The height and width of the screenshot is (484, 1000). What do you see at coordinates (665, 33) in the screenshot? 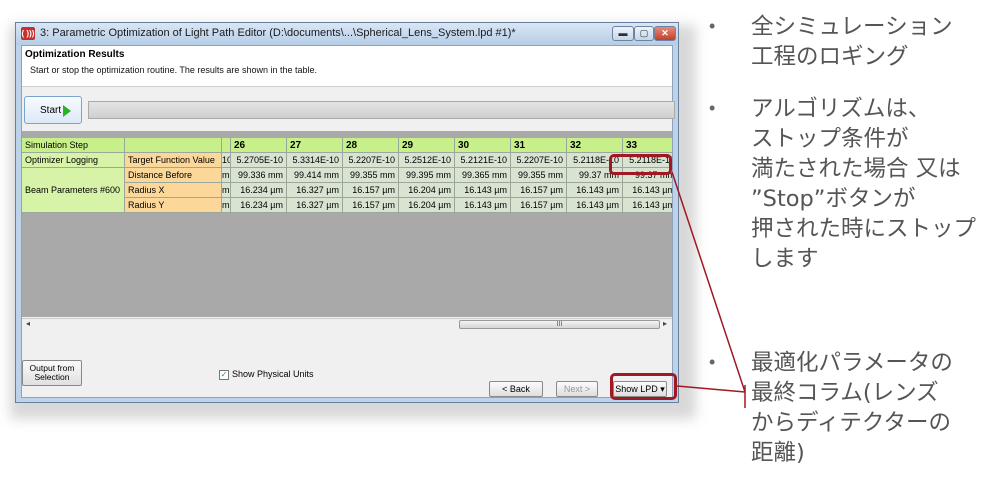
I see `close-icon: ✕` at bounding box center [665, 33].